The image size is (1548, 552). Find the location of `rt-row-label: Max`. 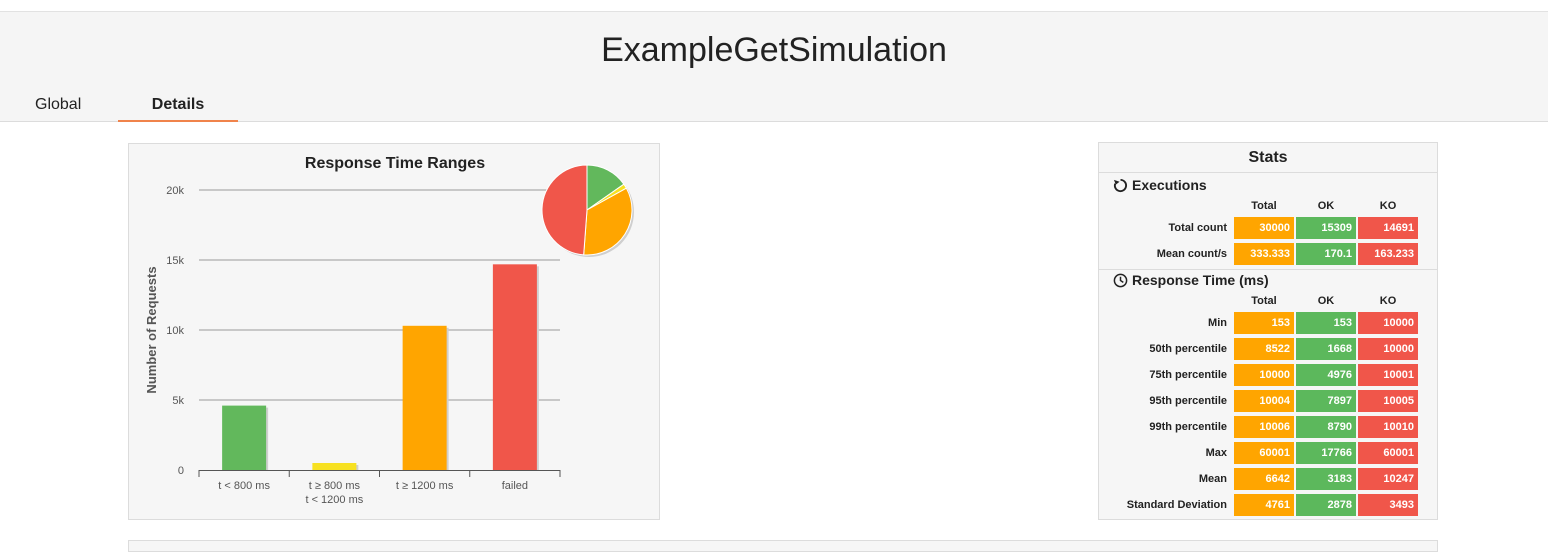

rt-row-label: Max is located at coordinates (1216, 453).